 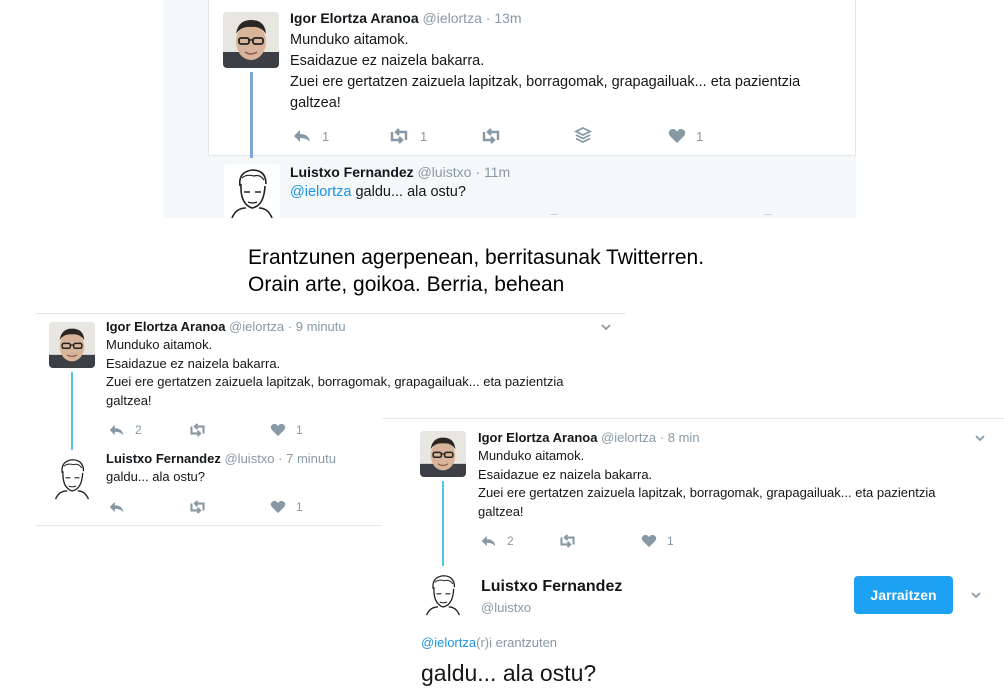 I want to click on retweet-button: 1, so click(x=407, y=136).